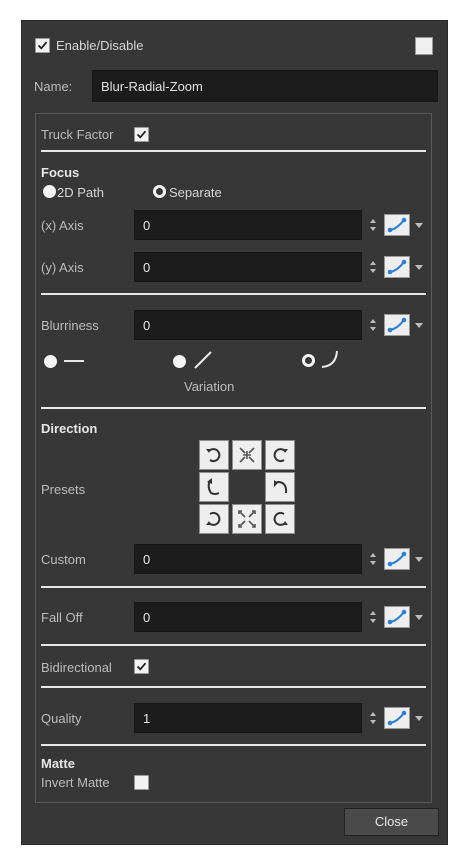  I want to click on variation-label: Variation, so click(209, 386).